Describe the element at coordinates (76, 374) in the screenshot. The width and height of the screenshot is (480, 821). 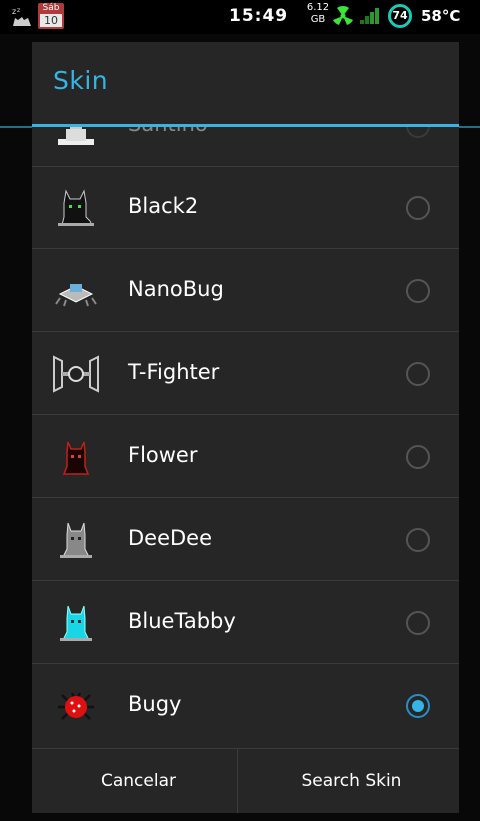
I see `tie-fighter-icon` at that location.